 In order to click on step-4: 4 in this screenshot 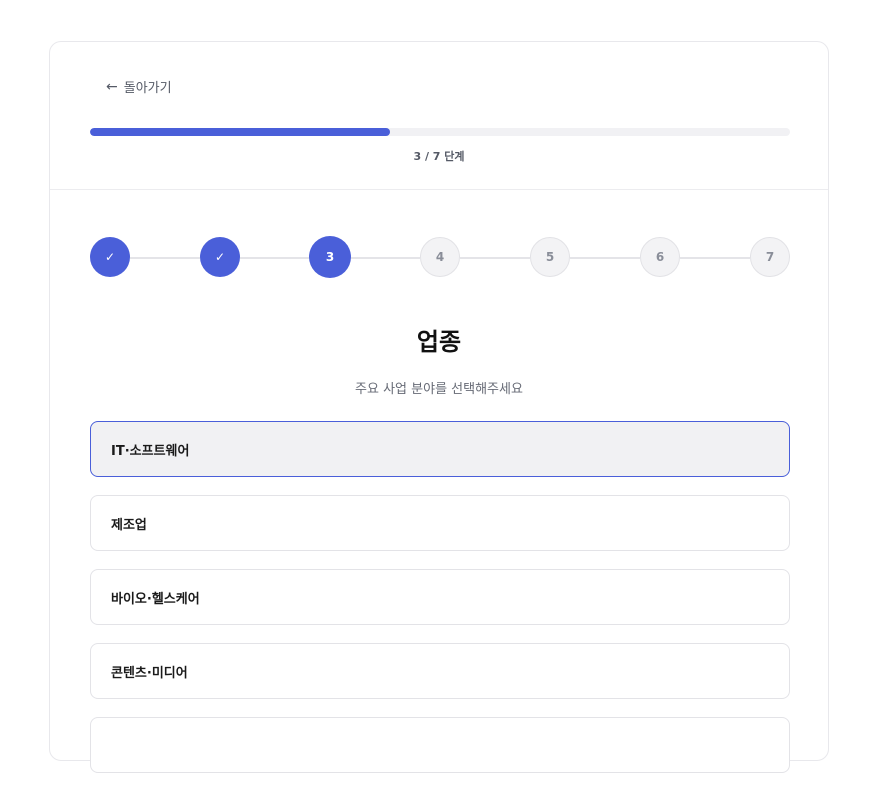, I will do `click(440, 257)`.